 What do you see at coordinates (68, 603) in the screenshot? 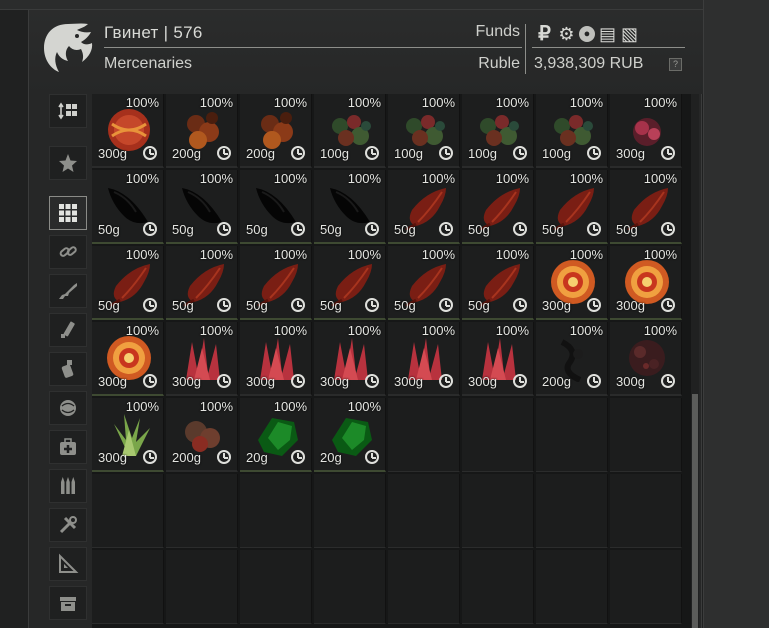
I see `containers-button` at bounding box center [68, 603].